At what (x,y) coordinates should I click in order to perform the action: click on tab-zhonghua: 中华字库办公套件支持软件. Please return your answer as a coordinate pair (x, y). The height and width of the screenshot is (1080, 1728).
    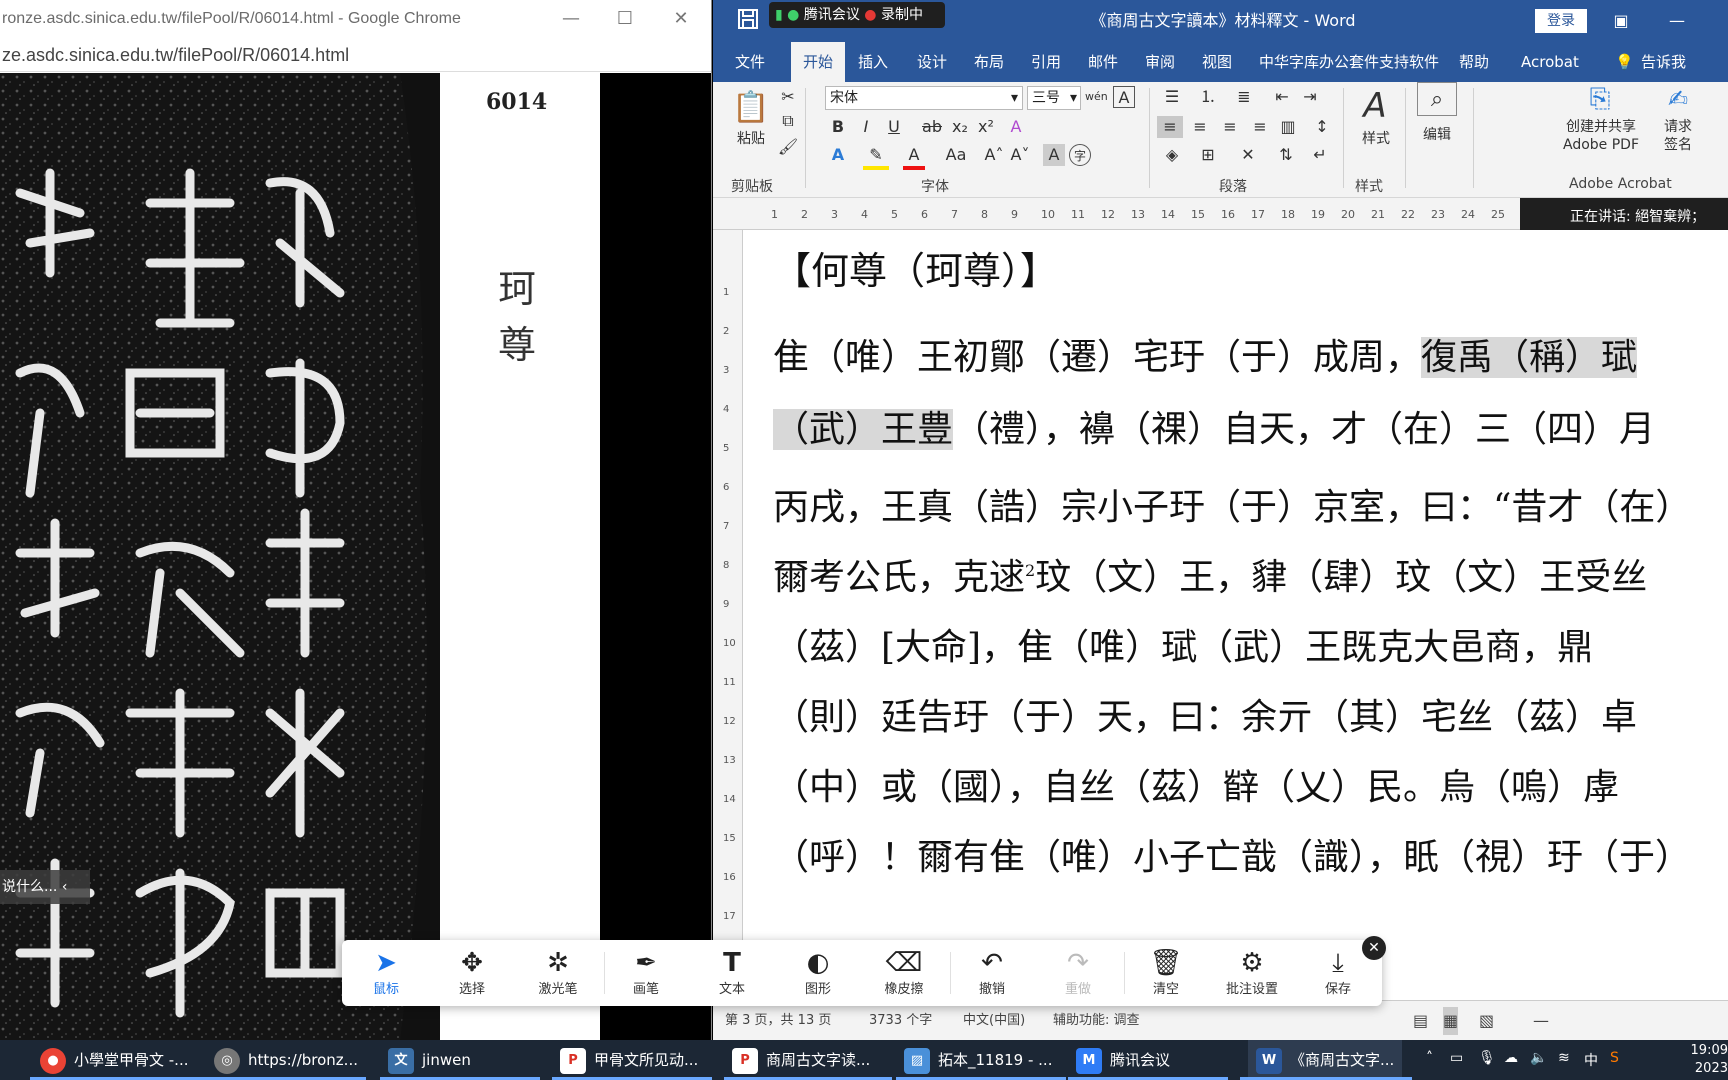
    Looking at the image, I should click on (1349, 62).